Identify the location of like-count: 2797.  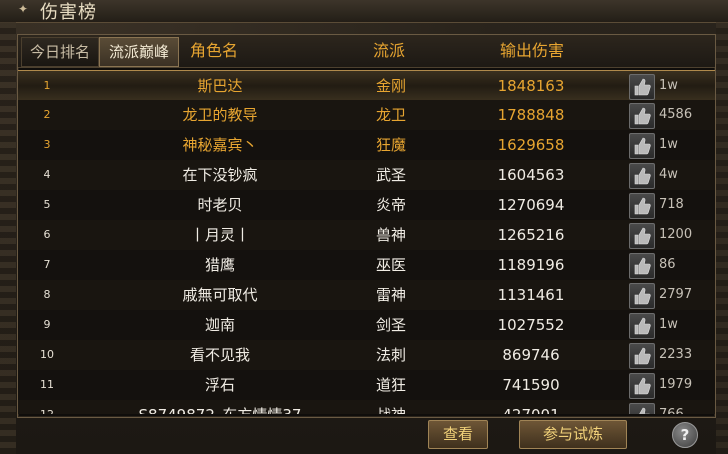
(676, 294).